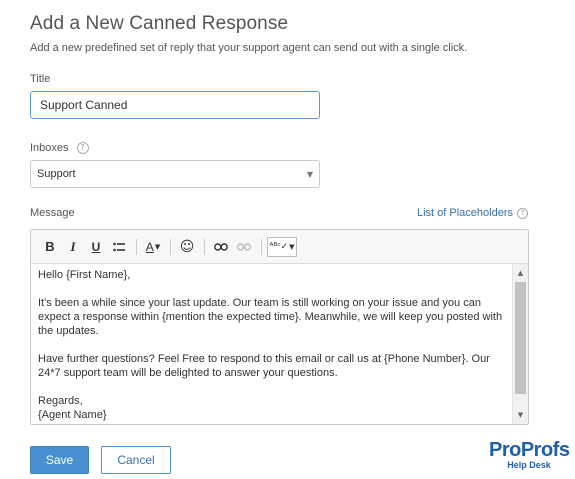 This screenshot has height=479, width=575. I want to click on scroll-up-icon: ▲, so click(520, 273).